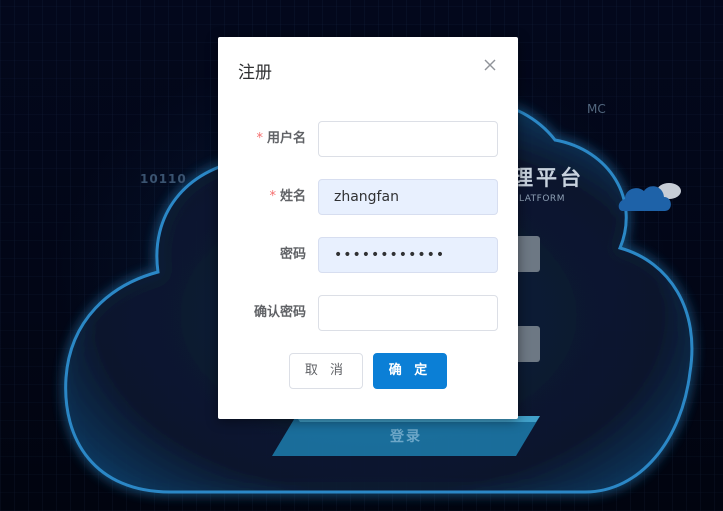 Image resolution: width=723 pixels, height=511 pixels. I want to click on form-row-password: 密码, so click(368, 255).